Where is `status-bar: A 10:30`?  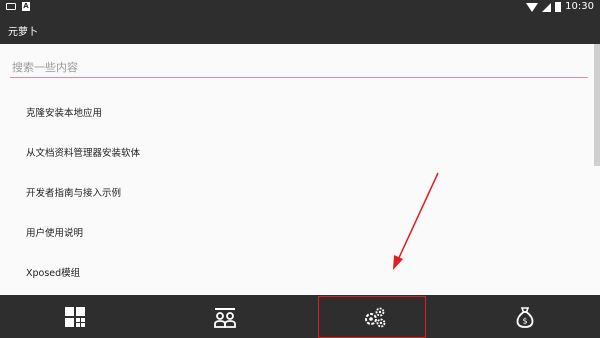 status-bar: A 10:30 is located at coordinates (300, 7).